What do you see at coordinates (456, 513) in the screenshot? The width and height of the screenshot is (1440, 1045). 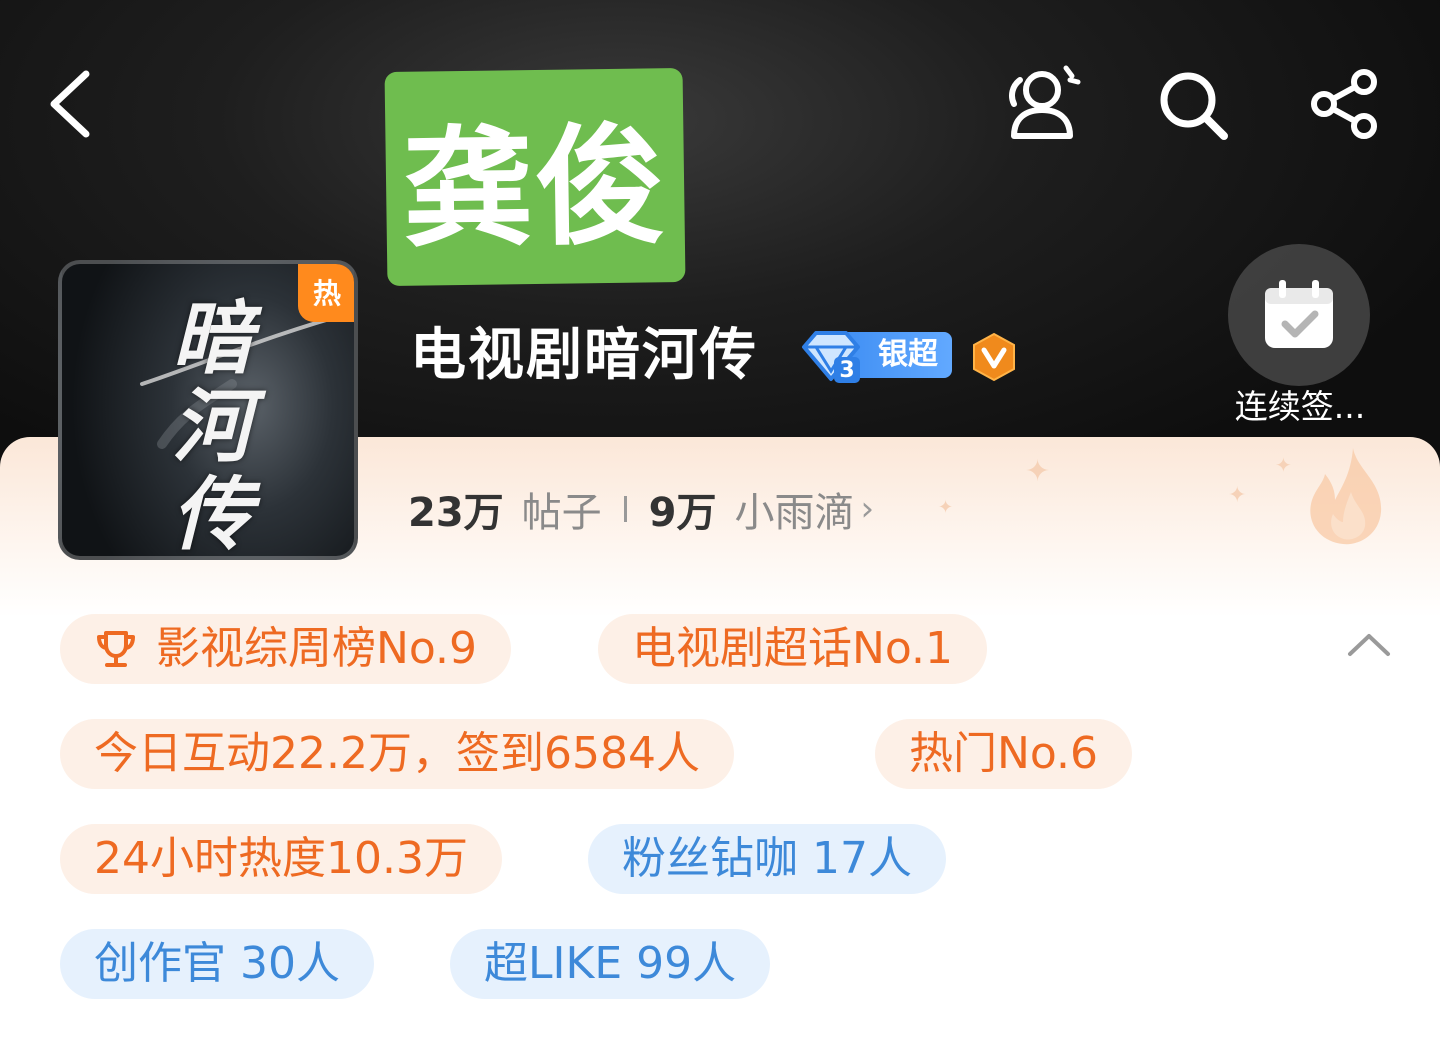 I see `posts-count: 23万` at bounding box center [456, 513].